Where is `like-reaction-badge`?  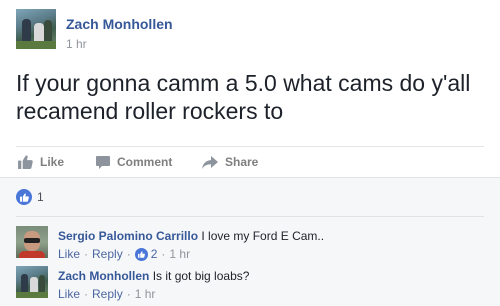
like-reaction-badge is located at coordinates (24, 197).